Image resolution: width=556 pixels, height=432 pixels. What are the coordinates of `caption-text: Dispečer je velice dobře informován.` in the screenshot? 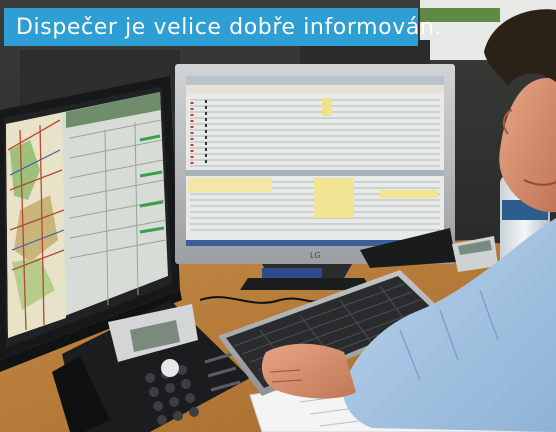 It's located at (229, 27).